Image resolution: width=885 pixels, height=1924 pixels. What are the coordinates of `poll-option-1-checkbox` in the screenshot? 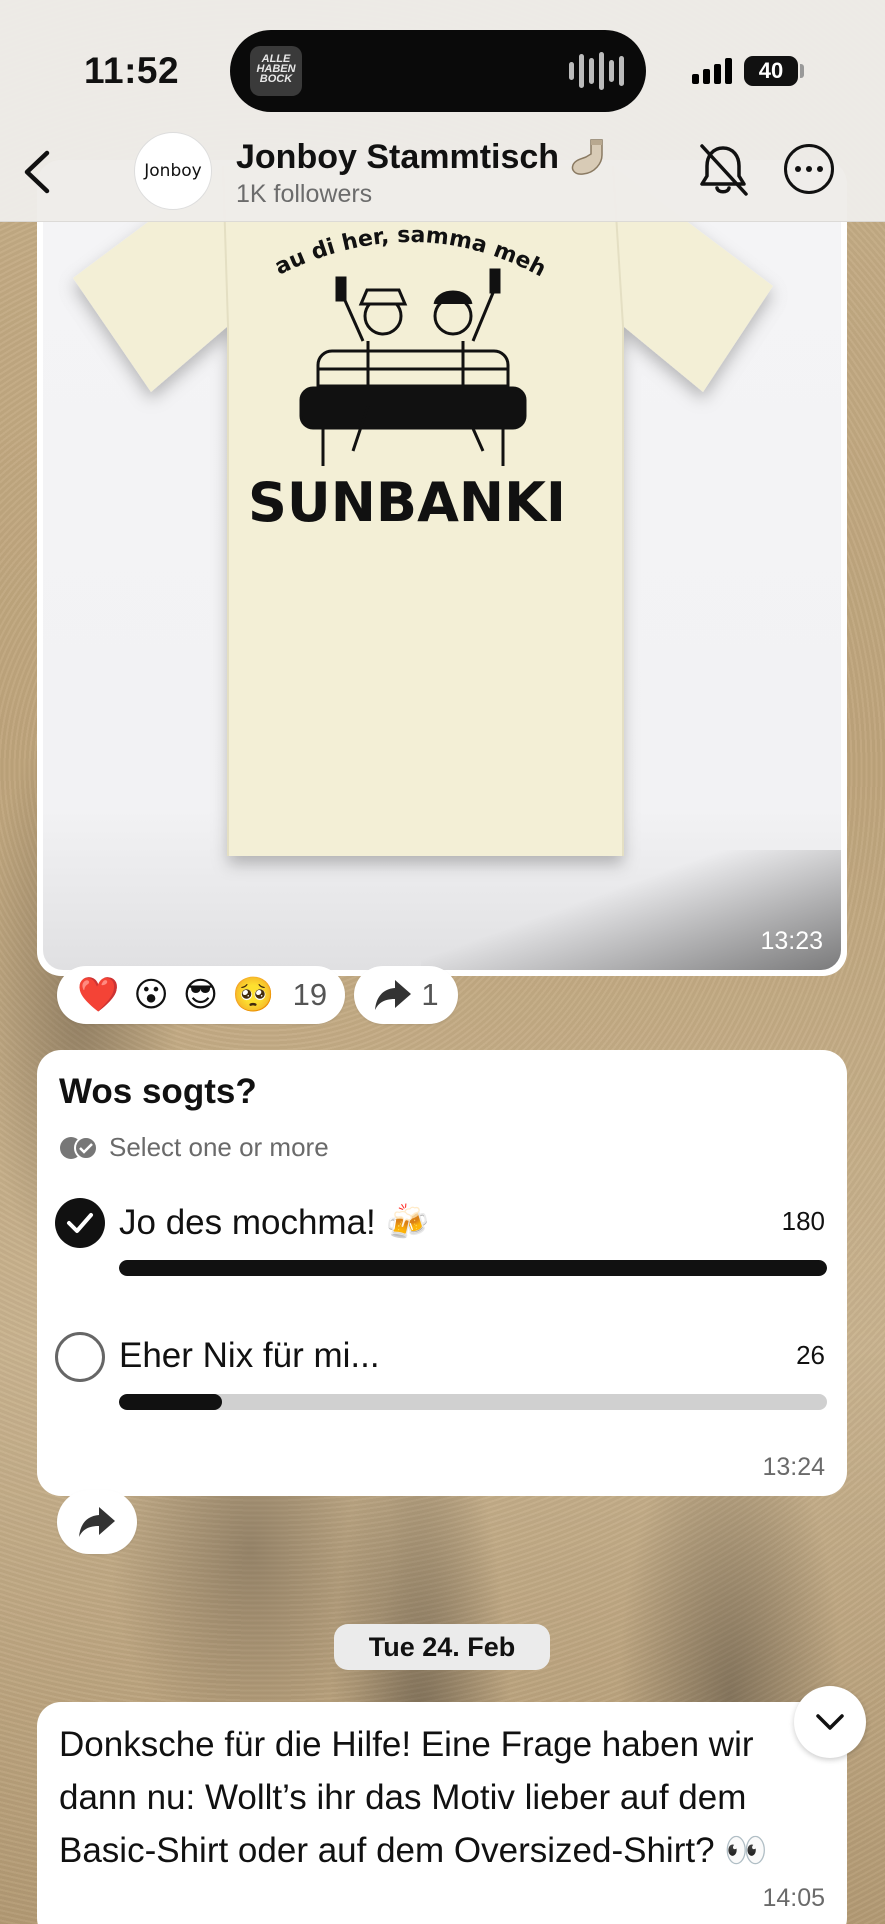 It's located at (80, 1223).